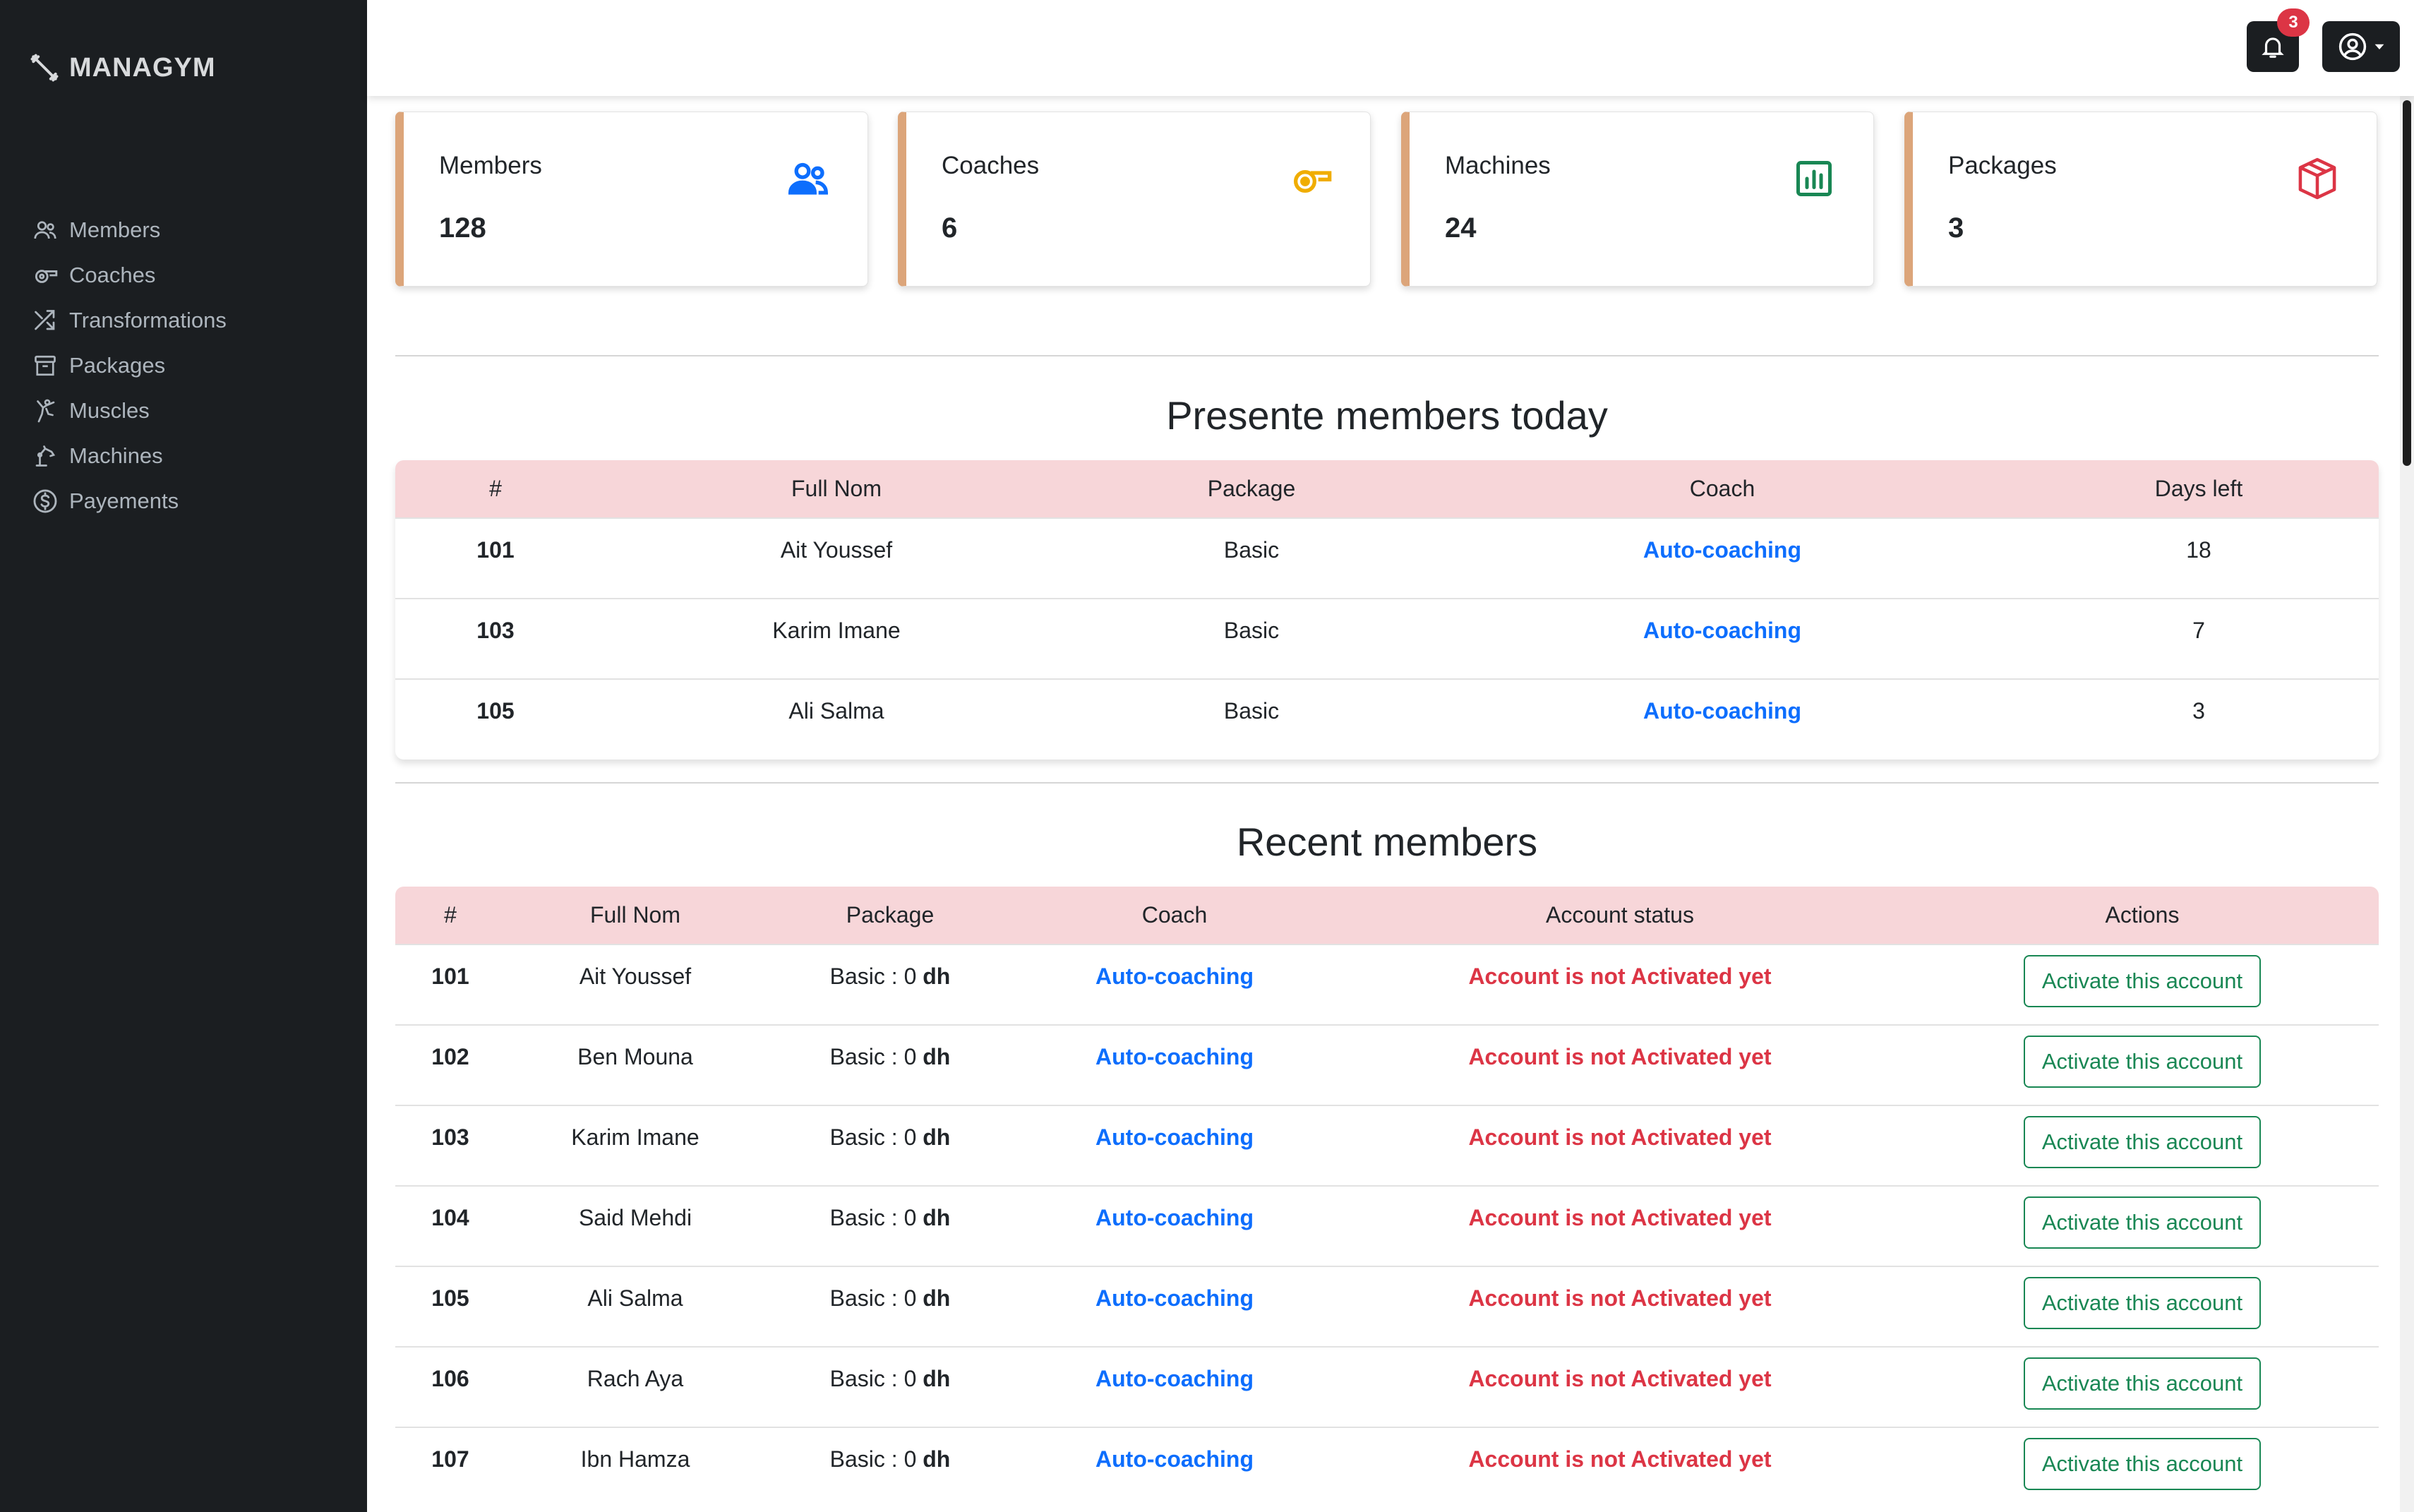  Describe the element at coordinates (1461, 228) in the screenshot. I see `stat-value: 24` at that location.